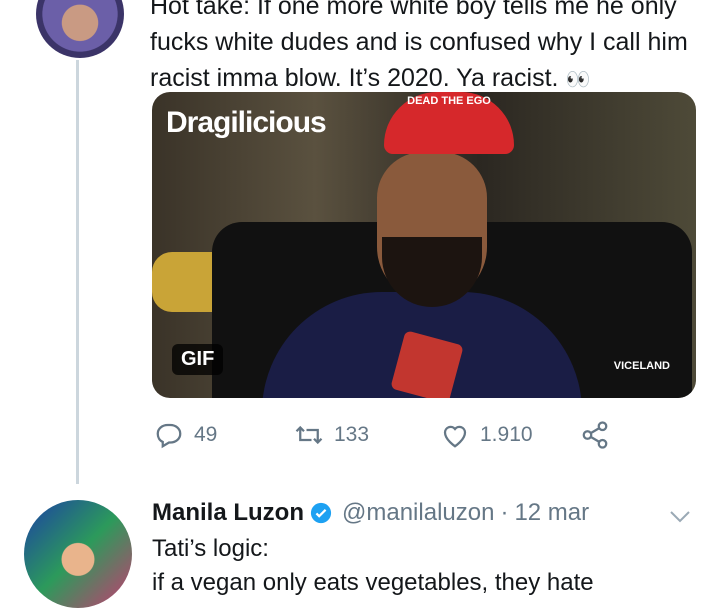 The image size is (720, 608). Describe the element at coordinates (418, 513) in the screenshot. I see `reply-author-handle: @manilaluzon` at that location.